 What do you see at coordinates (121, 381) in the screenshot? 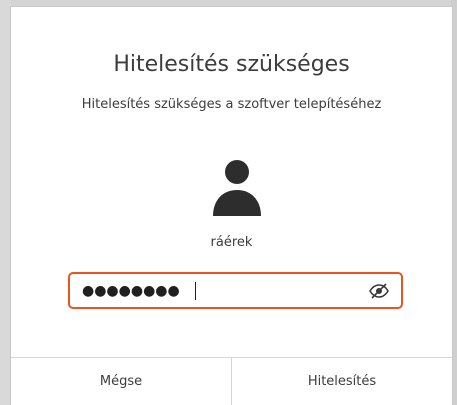
I see `cancel-button: Mégse` at bounding box center [121, 381].